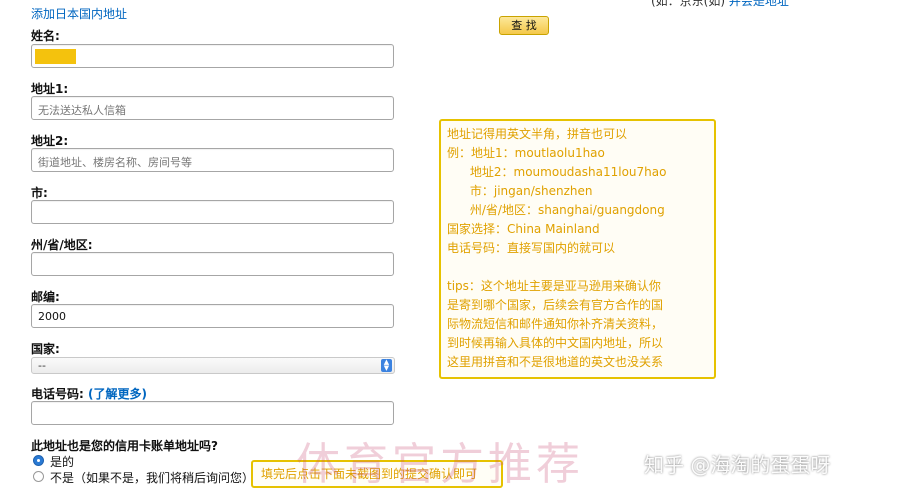 This screenshot has width=914, height=500. I want to click on billing-question: 此地址也是您的信用卡账单地址吗?, so click(124, 446).